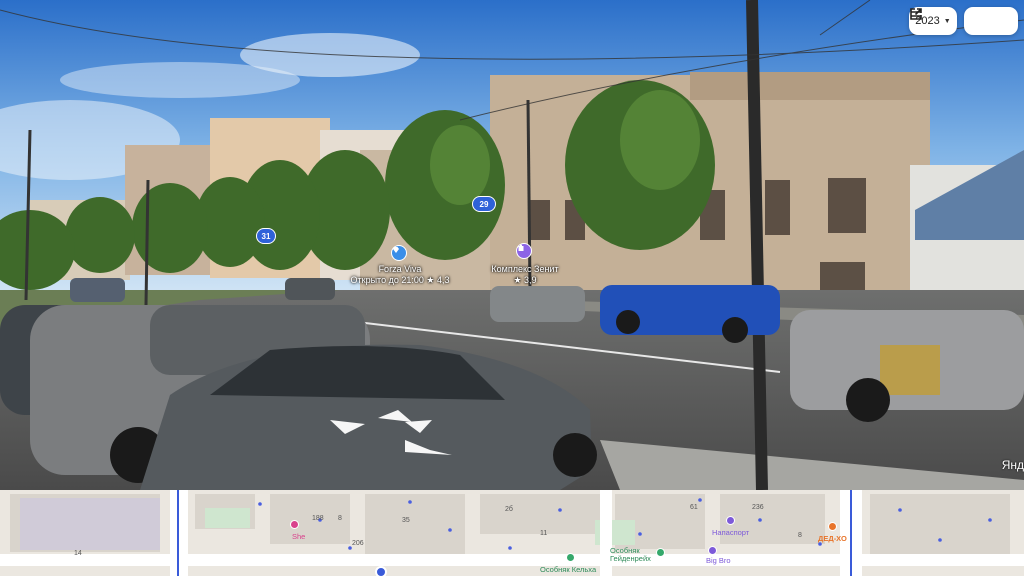 The width and height of the screenshot is (1024, 576). Describe the element at coordinates (525, 269) in the screenshot. I see `poi-name: Комплекс Зенит` at that location.